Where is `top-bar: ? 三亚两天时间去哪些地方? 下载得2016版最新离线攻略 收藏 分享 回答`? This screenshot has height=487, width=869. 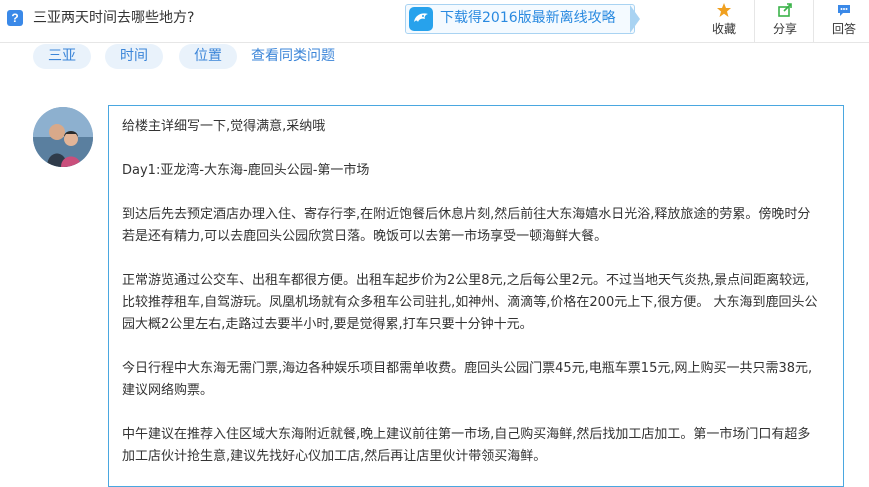 top-bar: ? 三亚两天时间去哪些地方? 下载得2016版最新离线攻略 收藏 分享 回答 is located at coordinates (434, 21).